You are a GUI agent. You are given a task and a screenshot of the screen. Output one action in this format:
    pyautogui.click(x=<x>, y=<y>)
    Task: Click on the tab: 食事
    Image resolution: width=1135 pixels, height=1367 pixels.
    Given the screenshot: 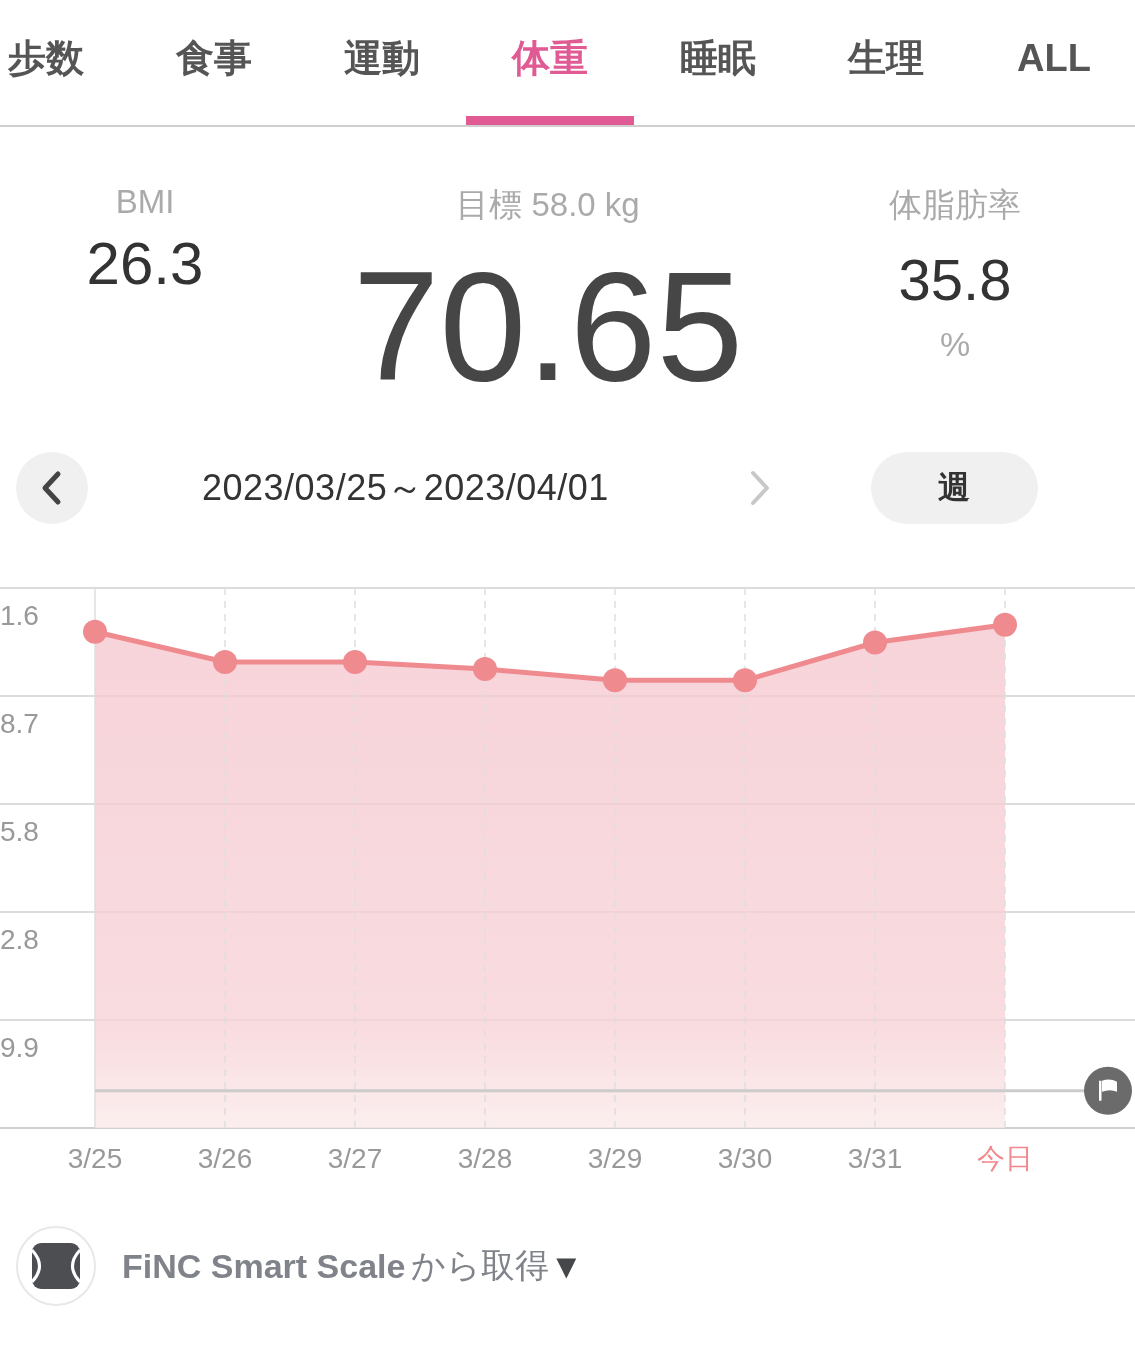 What is the action you would take?
    pyautogui.click(x=214, y=62)
    